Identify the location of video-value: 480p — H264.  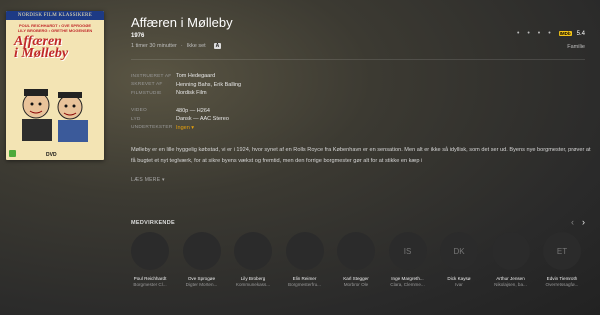
(193, 110).